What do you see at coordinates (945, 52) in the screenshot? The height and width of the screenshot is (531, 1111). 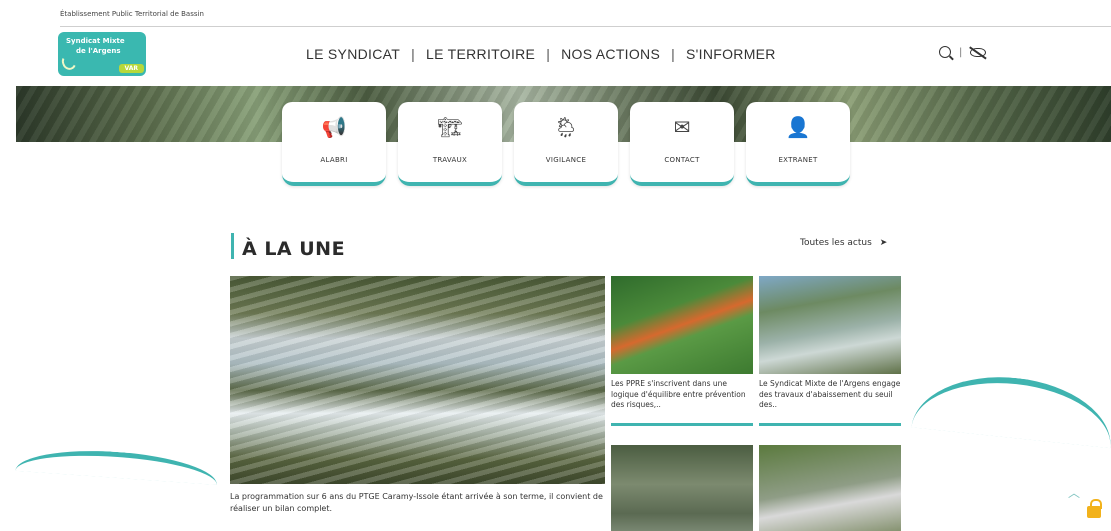 I see `search-icon` at bounding box center [945, 52].